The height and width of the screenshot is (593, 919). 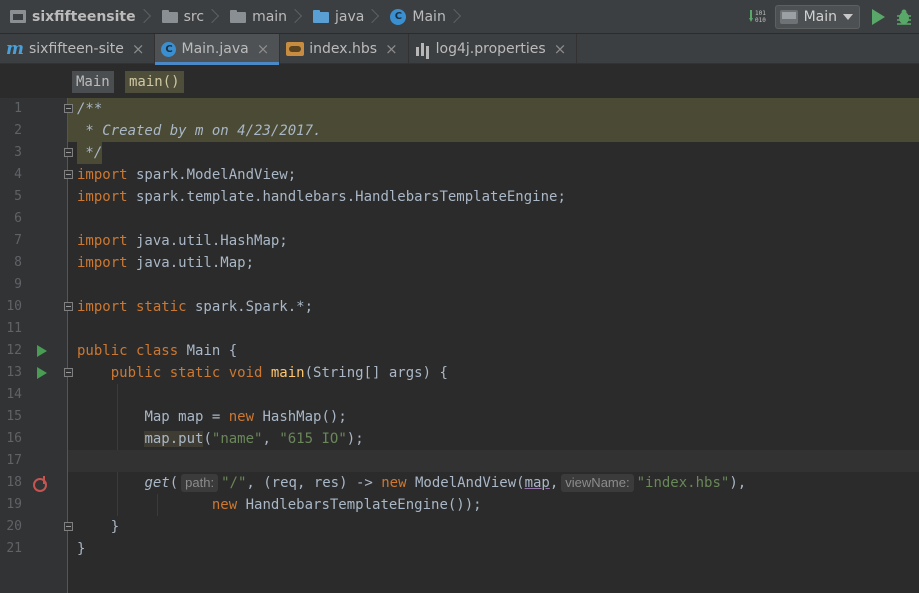 I want to click on code-text: public class Main {, so click(x=157, y=351).